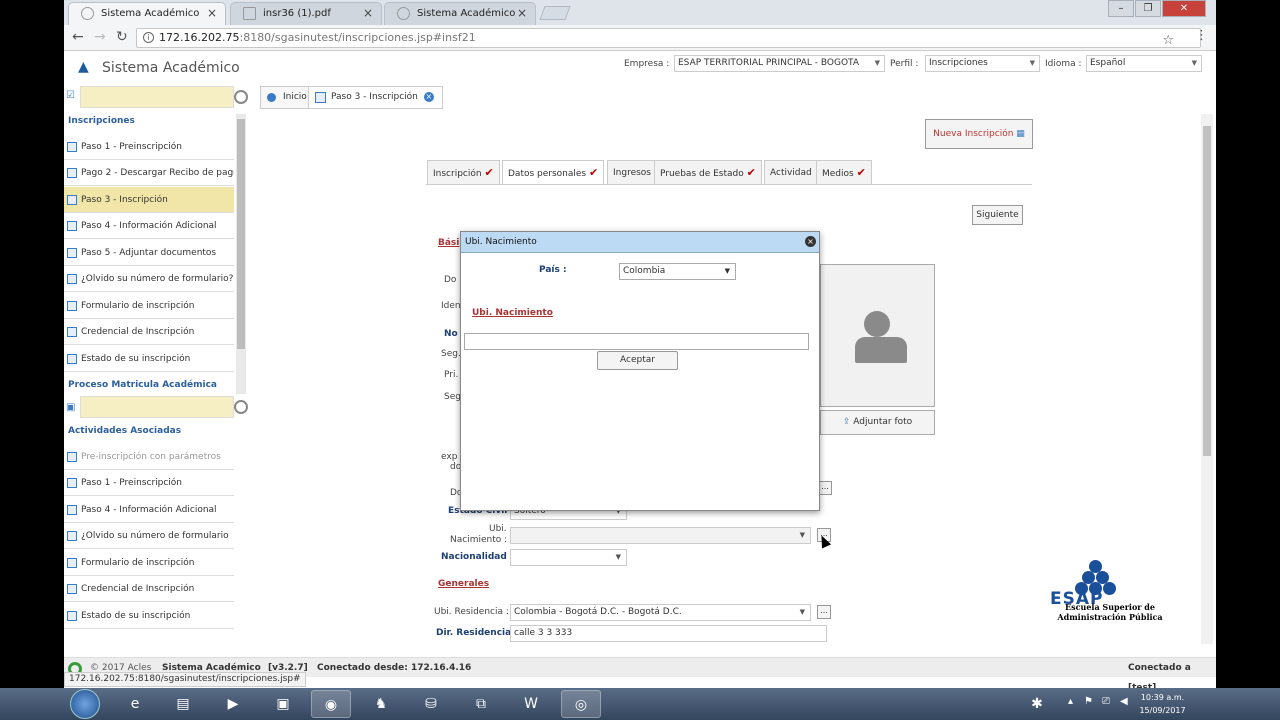 This screenshot has width=1280, height=720. What do you see at coordinates (1070, 701) in the screenshot?
I see `chevron-up-icon: ▴` at bounding box center [1070, 701].